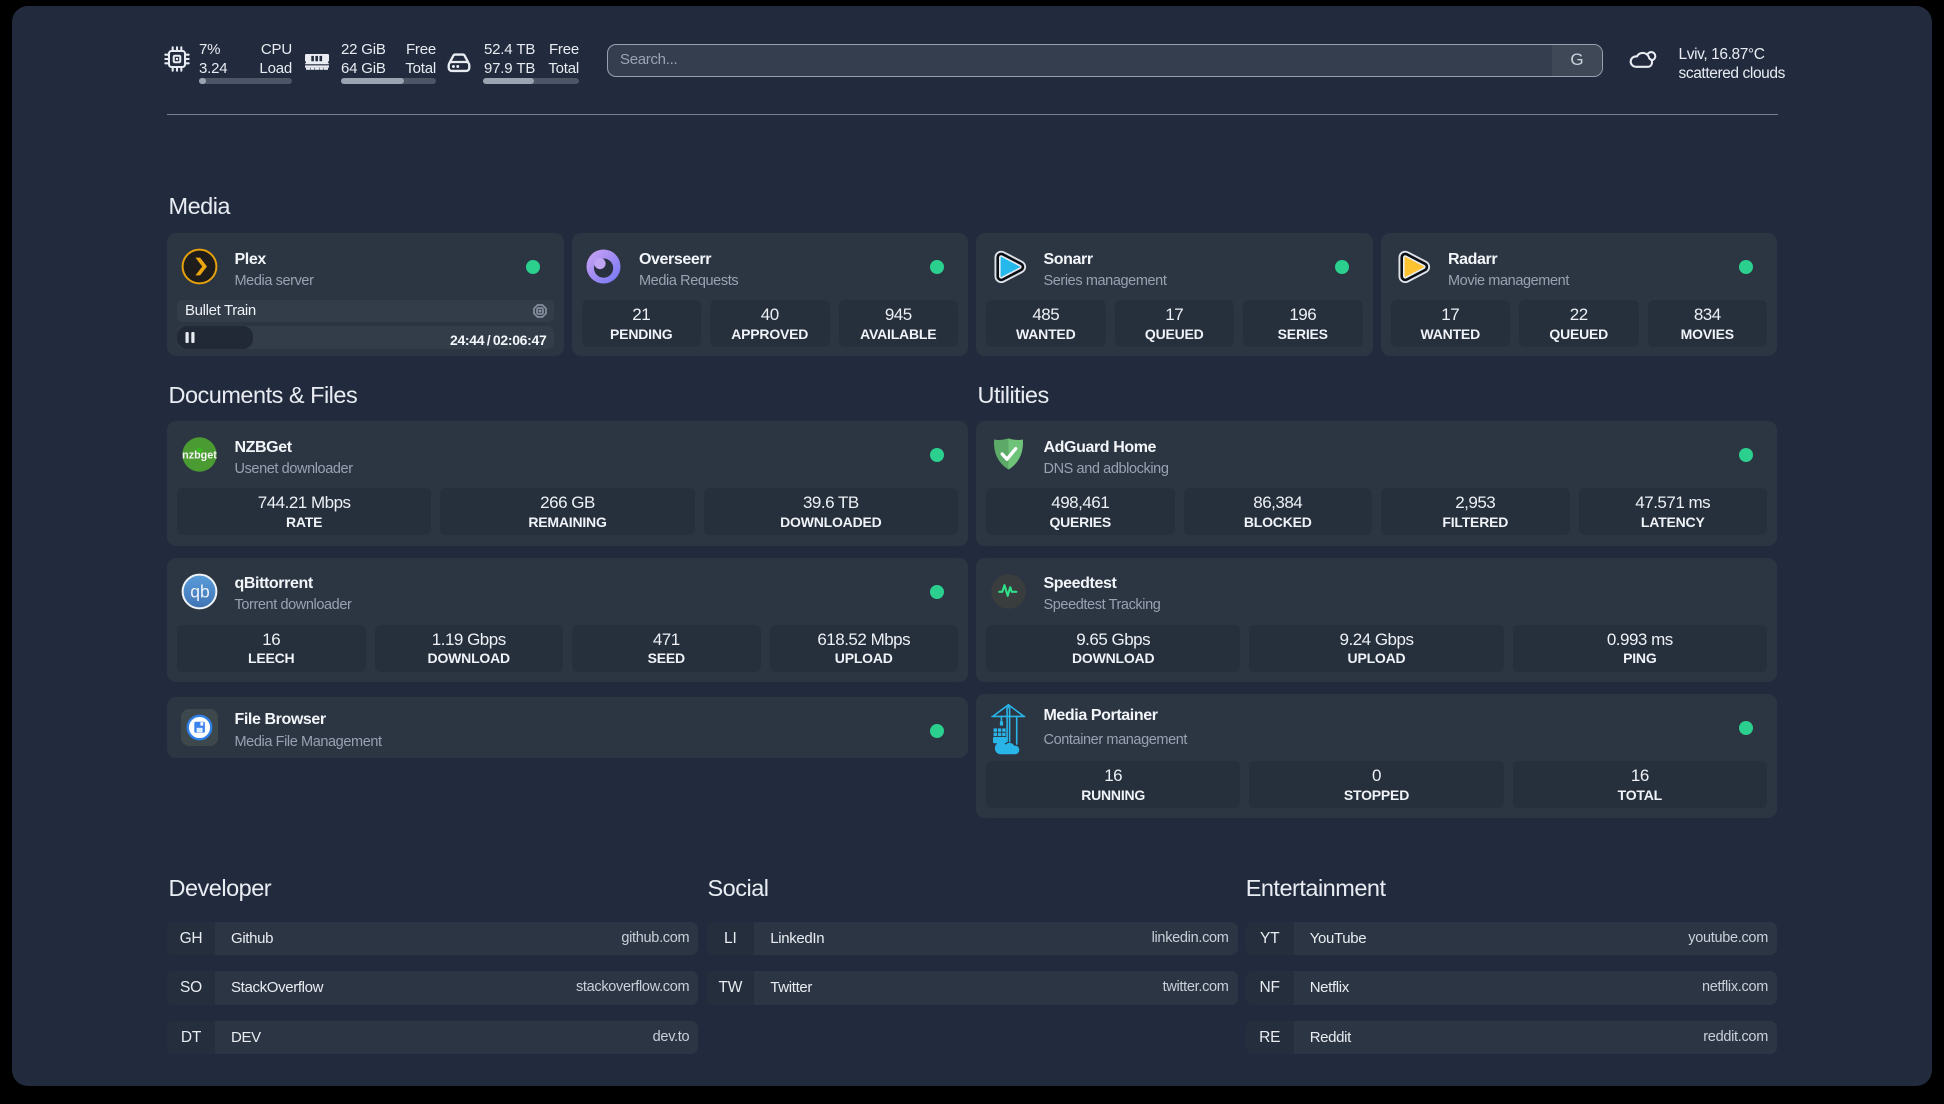  What do you see at coordinates (199, 591) in the screenshot?
I see `svg-text: qb` at bounding box center [199, 591].